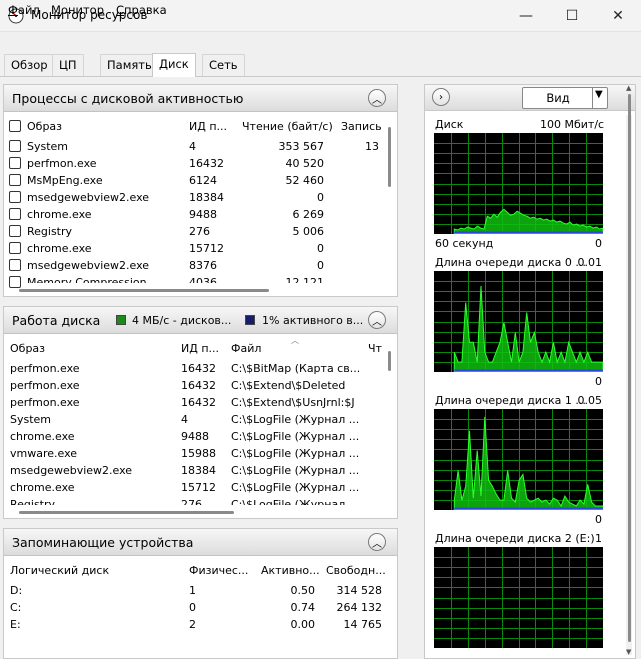  What do you see at coordinates (15, 624) in the screenshot?
I see `storage-disk: E:` at bounding box center [15, 624].